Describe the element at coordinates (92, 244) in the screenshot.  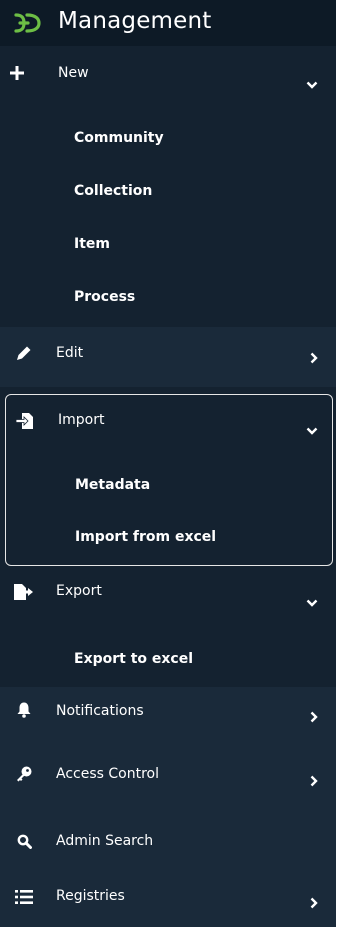
I see `submenu-item-item: Item` at that location.